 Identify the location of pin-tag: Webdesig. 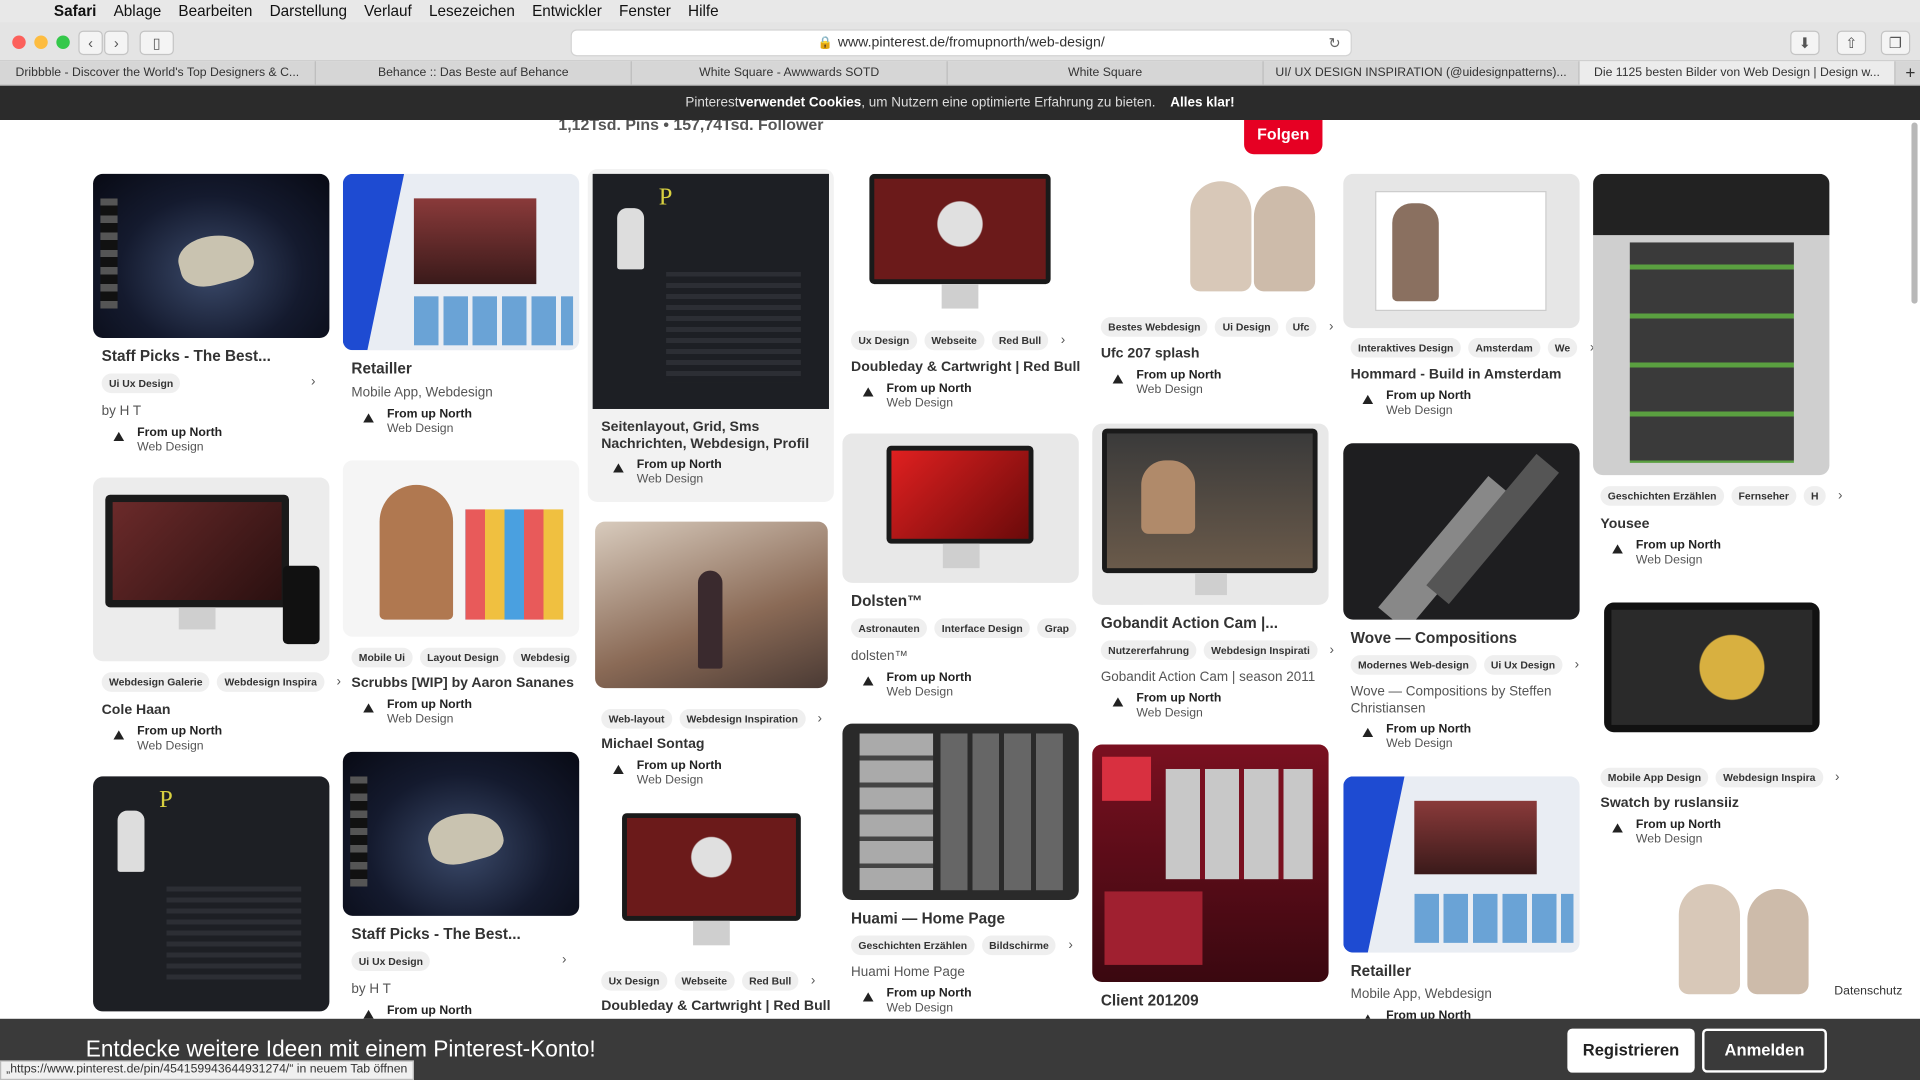
(545, 657).